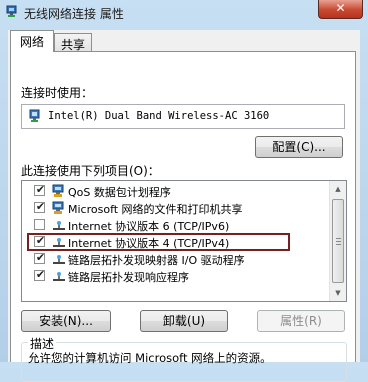  What do you see at coordinates (119, 192) in the screenshot?
I see `item-label: QoS 数据包计划程序` at bounding box center [119, 192].